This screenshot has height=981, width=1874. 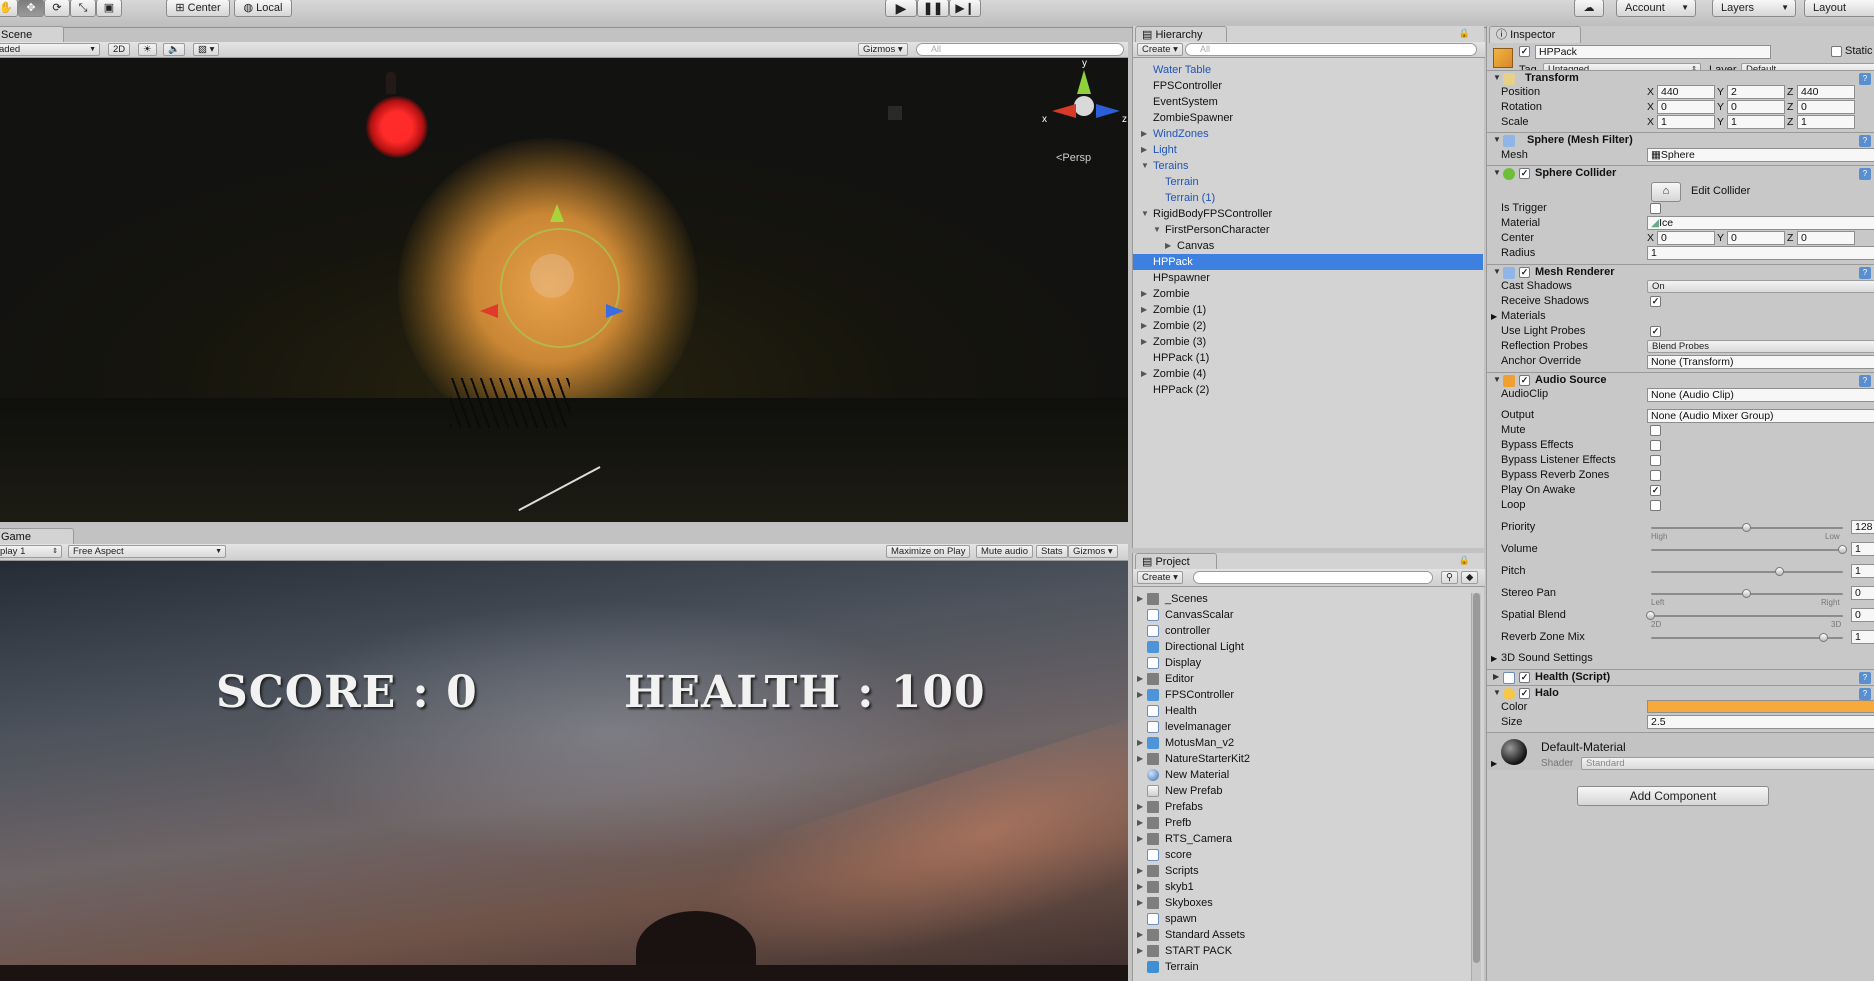 What do you see at coordinates (1305, 871) in the screenshot?
I see `project-item: ▶ Scripts` at bounding box center [1305, 871].